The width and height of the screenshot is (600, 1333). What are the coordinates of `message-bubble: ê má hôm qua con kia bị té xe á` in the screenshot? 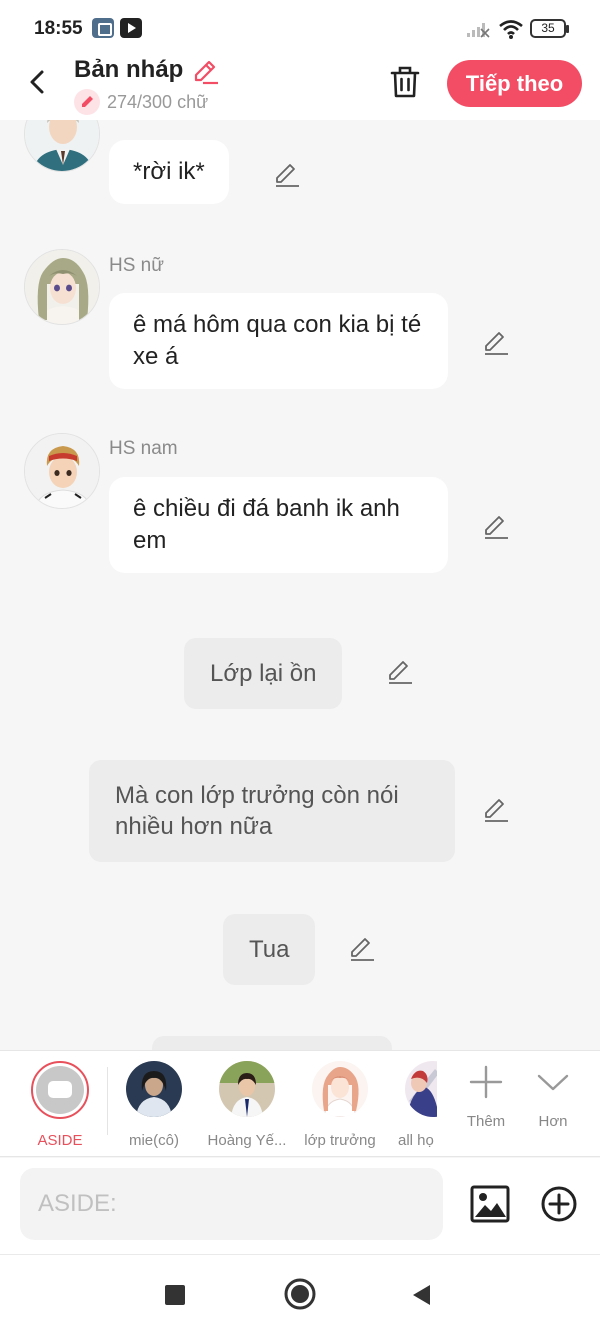 It's located at (278, 341).